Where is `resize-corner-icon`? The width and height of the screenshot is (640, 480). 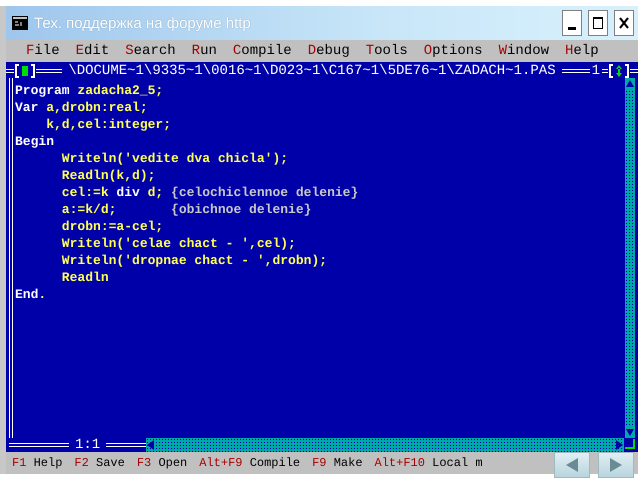 resize-corner-icon is located at coordinates (631, 445).